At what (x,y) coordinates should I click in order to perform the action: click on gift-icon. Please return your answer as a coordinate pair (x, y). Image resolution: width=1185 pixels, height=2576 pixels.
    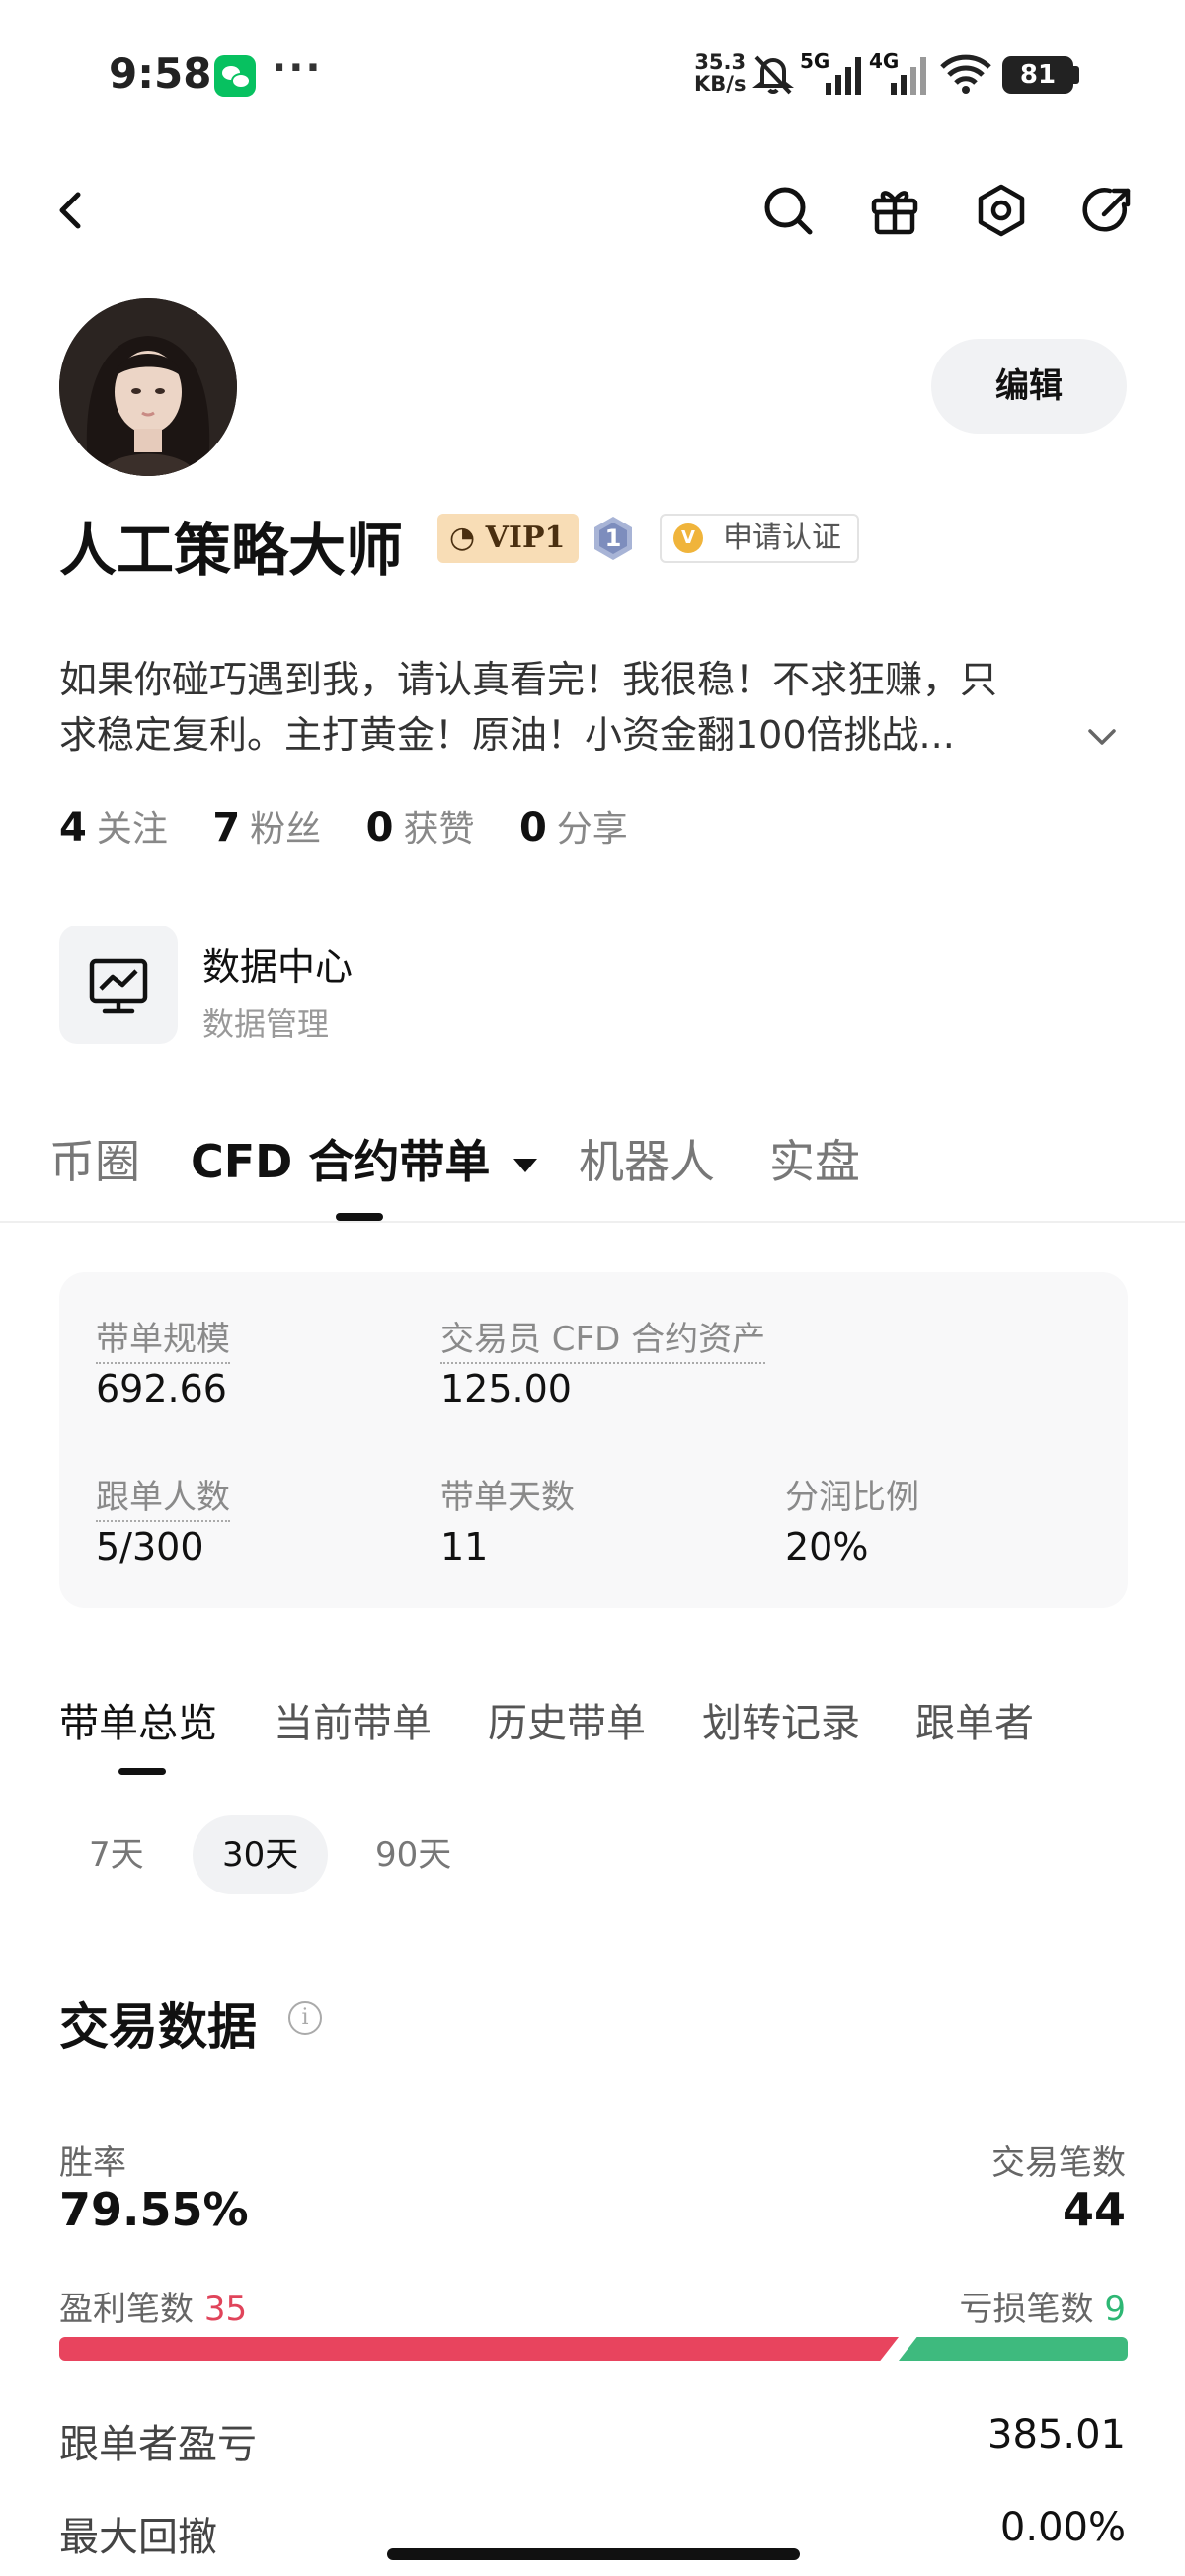
    Looking at the image, I should click on (895, 210).